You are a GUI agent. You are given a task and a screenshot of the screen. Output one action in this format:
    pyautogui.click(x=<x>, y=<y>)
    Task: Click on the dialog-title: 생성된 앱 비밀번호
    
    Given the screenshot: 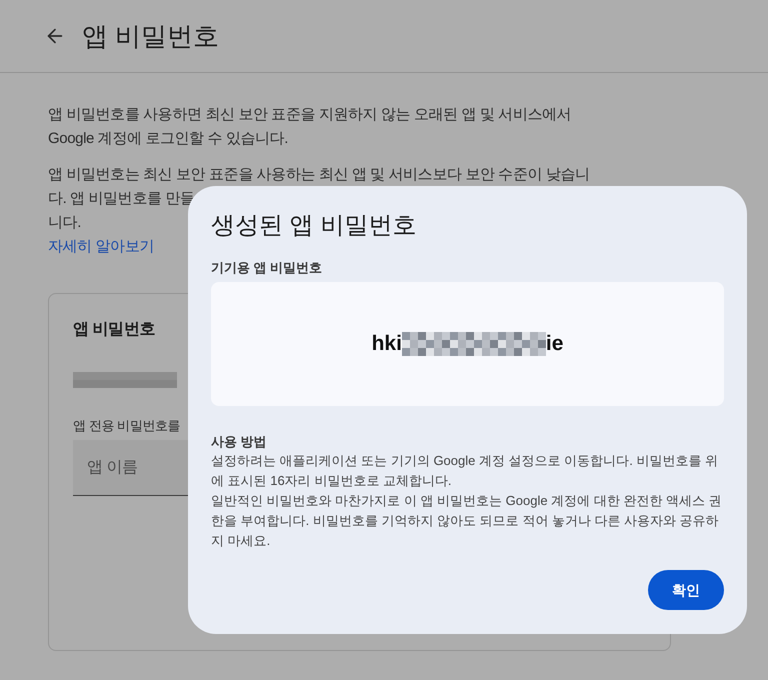 What is the action you would take?
    pyautogui.click(x=313, y=226)
    